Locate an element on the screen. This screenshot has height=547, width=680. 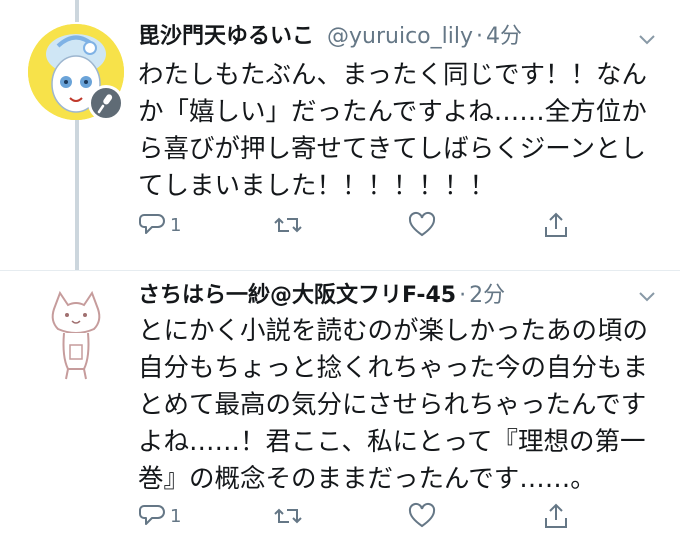
timestamp: 2分 is located at coordinates (487, 295).